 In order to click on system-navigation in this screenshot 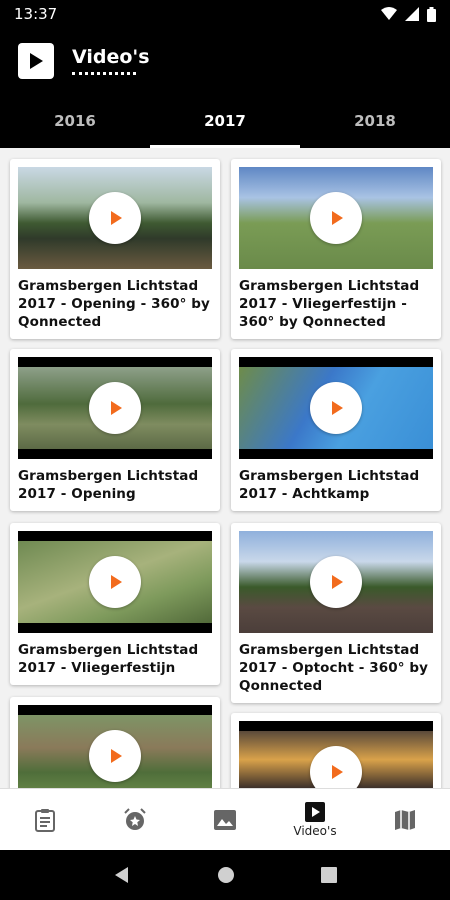, I will do `click(225, 875)`.